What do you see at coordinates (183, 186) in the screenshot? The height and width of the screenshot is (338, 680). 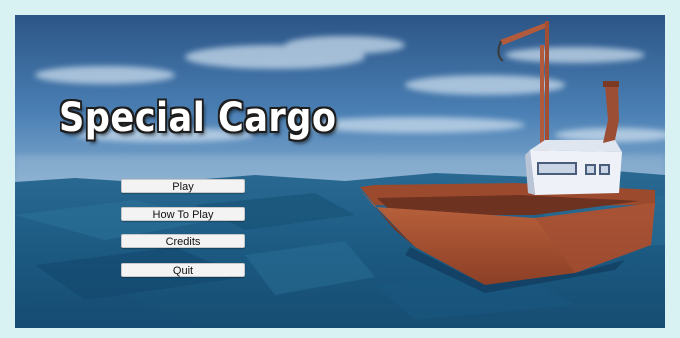 I see `play-button: Play` at bounding box center [183, 186].